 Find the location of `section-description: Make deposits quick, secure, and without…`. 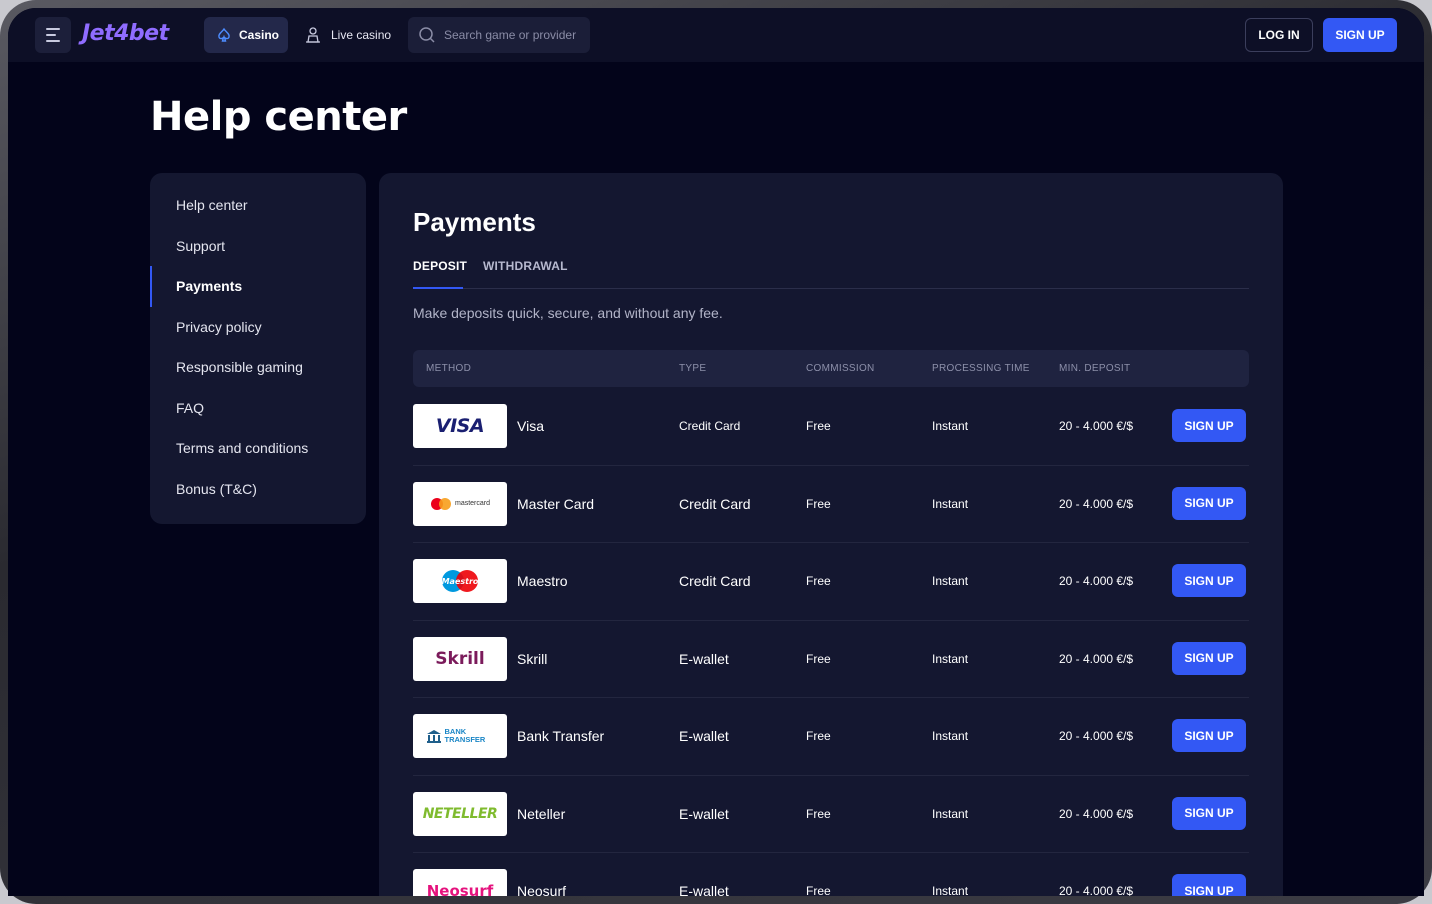

section-description: Make deposits quick, secure, and without… is located at coordinates (568, 313).